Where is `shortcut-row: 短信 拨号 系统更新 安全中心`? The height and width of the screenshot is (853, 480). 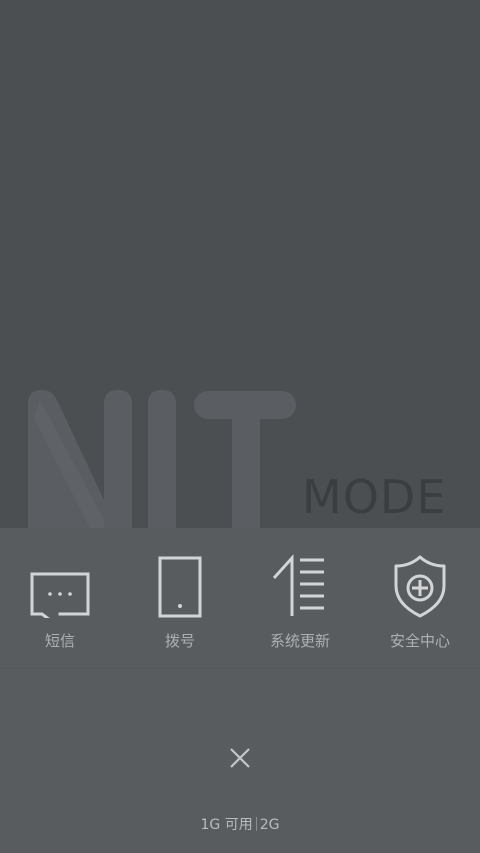
shortcut-row: 短信 拨号 系统更新 安全中心 is located at coordinates (240, 600).